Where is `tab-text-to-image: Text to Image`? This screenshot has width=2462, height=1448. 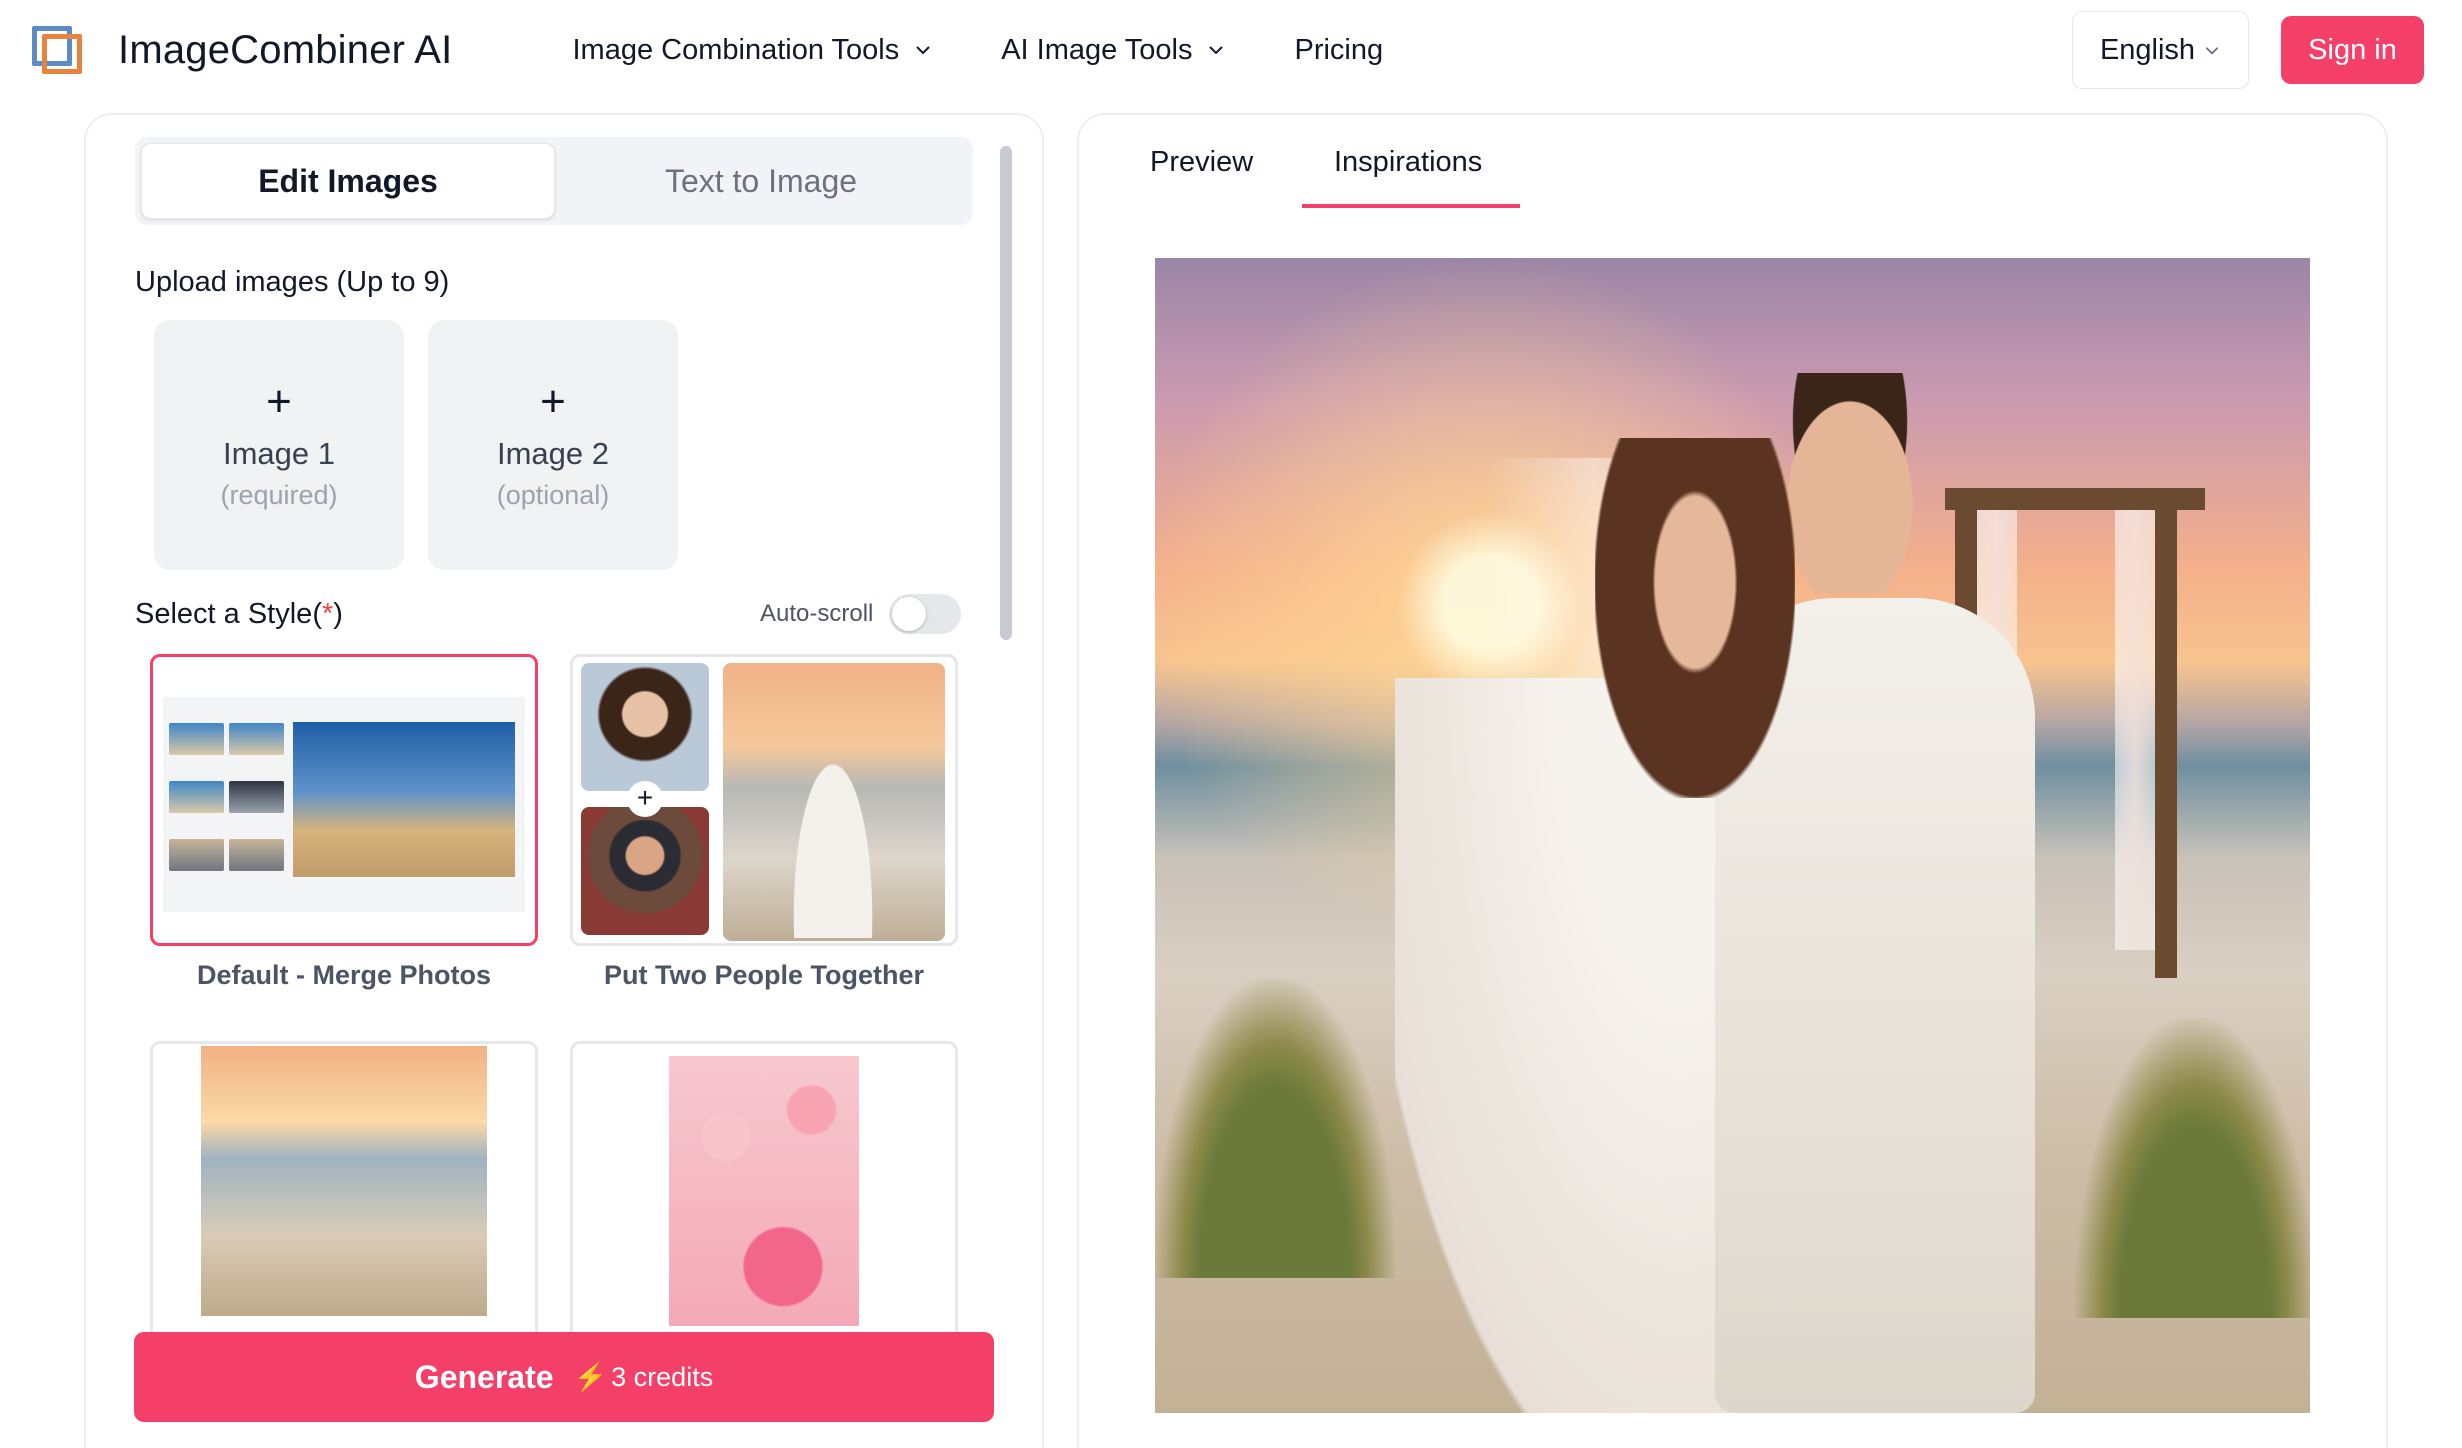 tab-text-to-image: Text to Image is located at coordinates (761, 181).